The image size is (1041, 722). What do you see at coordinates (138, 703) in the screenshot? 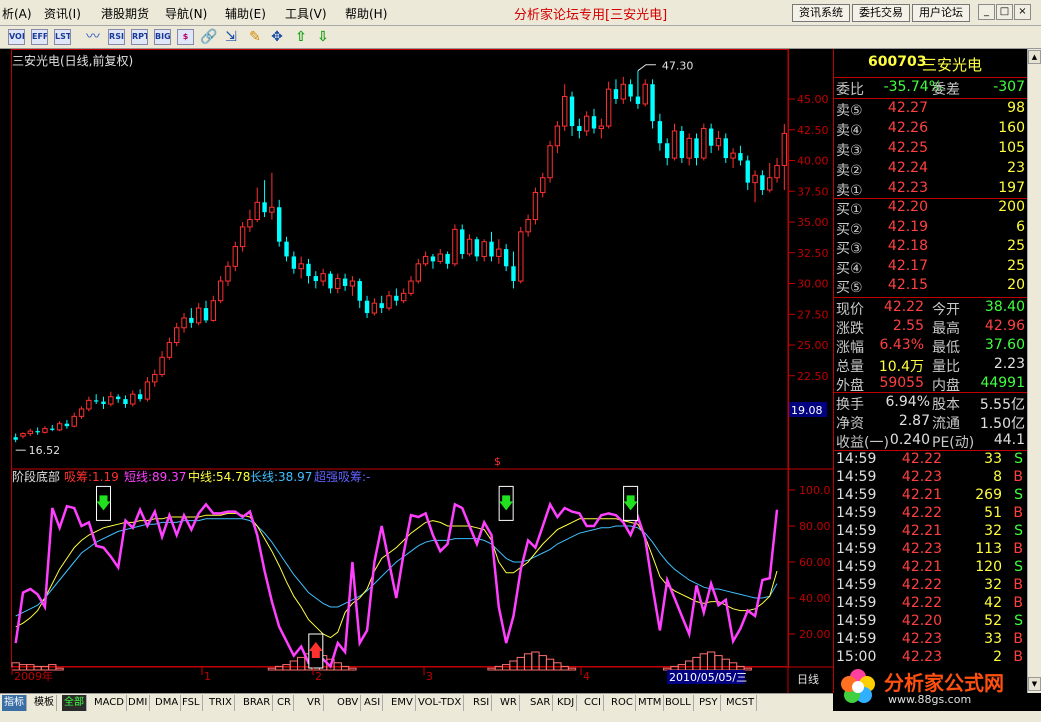
I see `tab-dmi: DMI` at bounding box center [138, 703].